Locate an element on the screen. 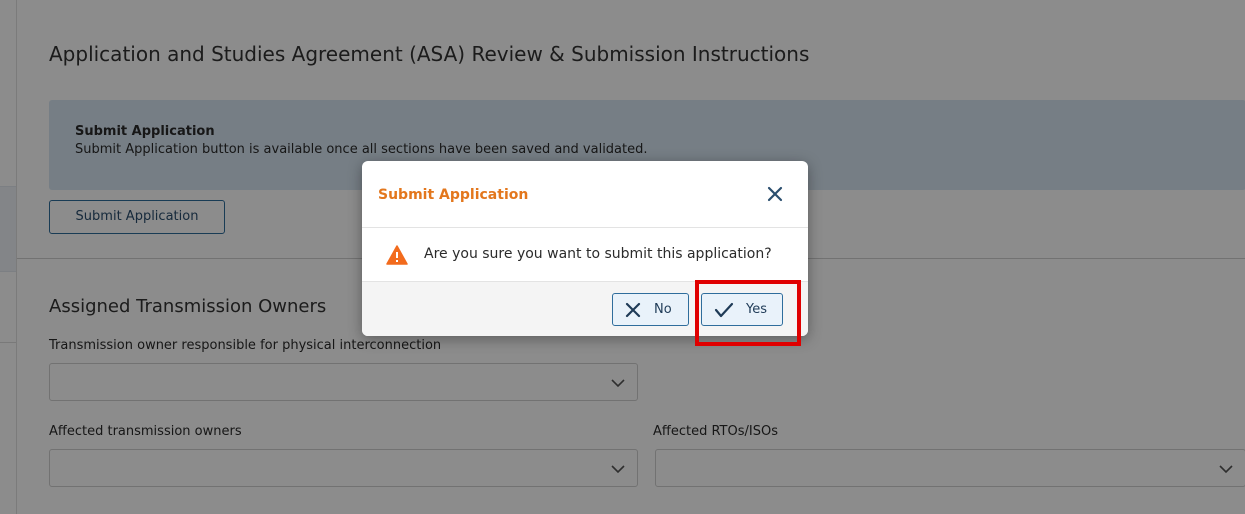 The image size is (1245, 514). dialog-header: Submit Application is located at coordinates (585, 194).